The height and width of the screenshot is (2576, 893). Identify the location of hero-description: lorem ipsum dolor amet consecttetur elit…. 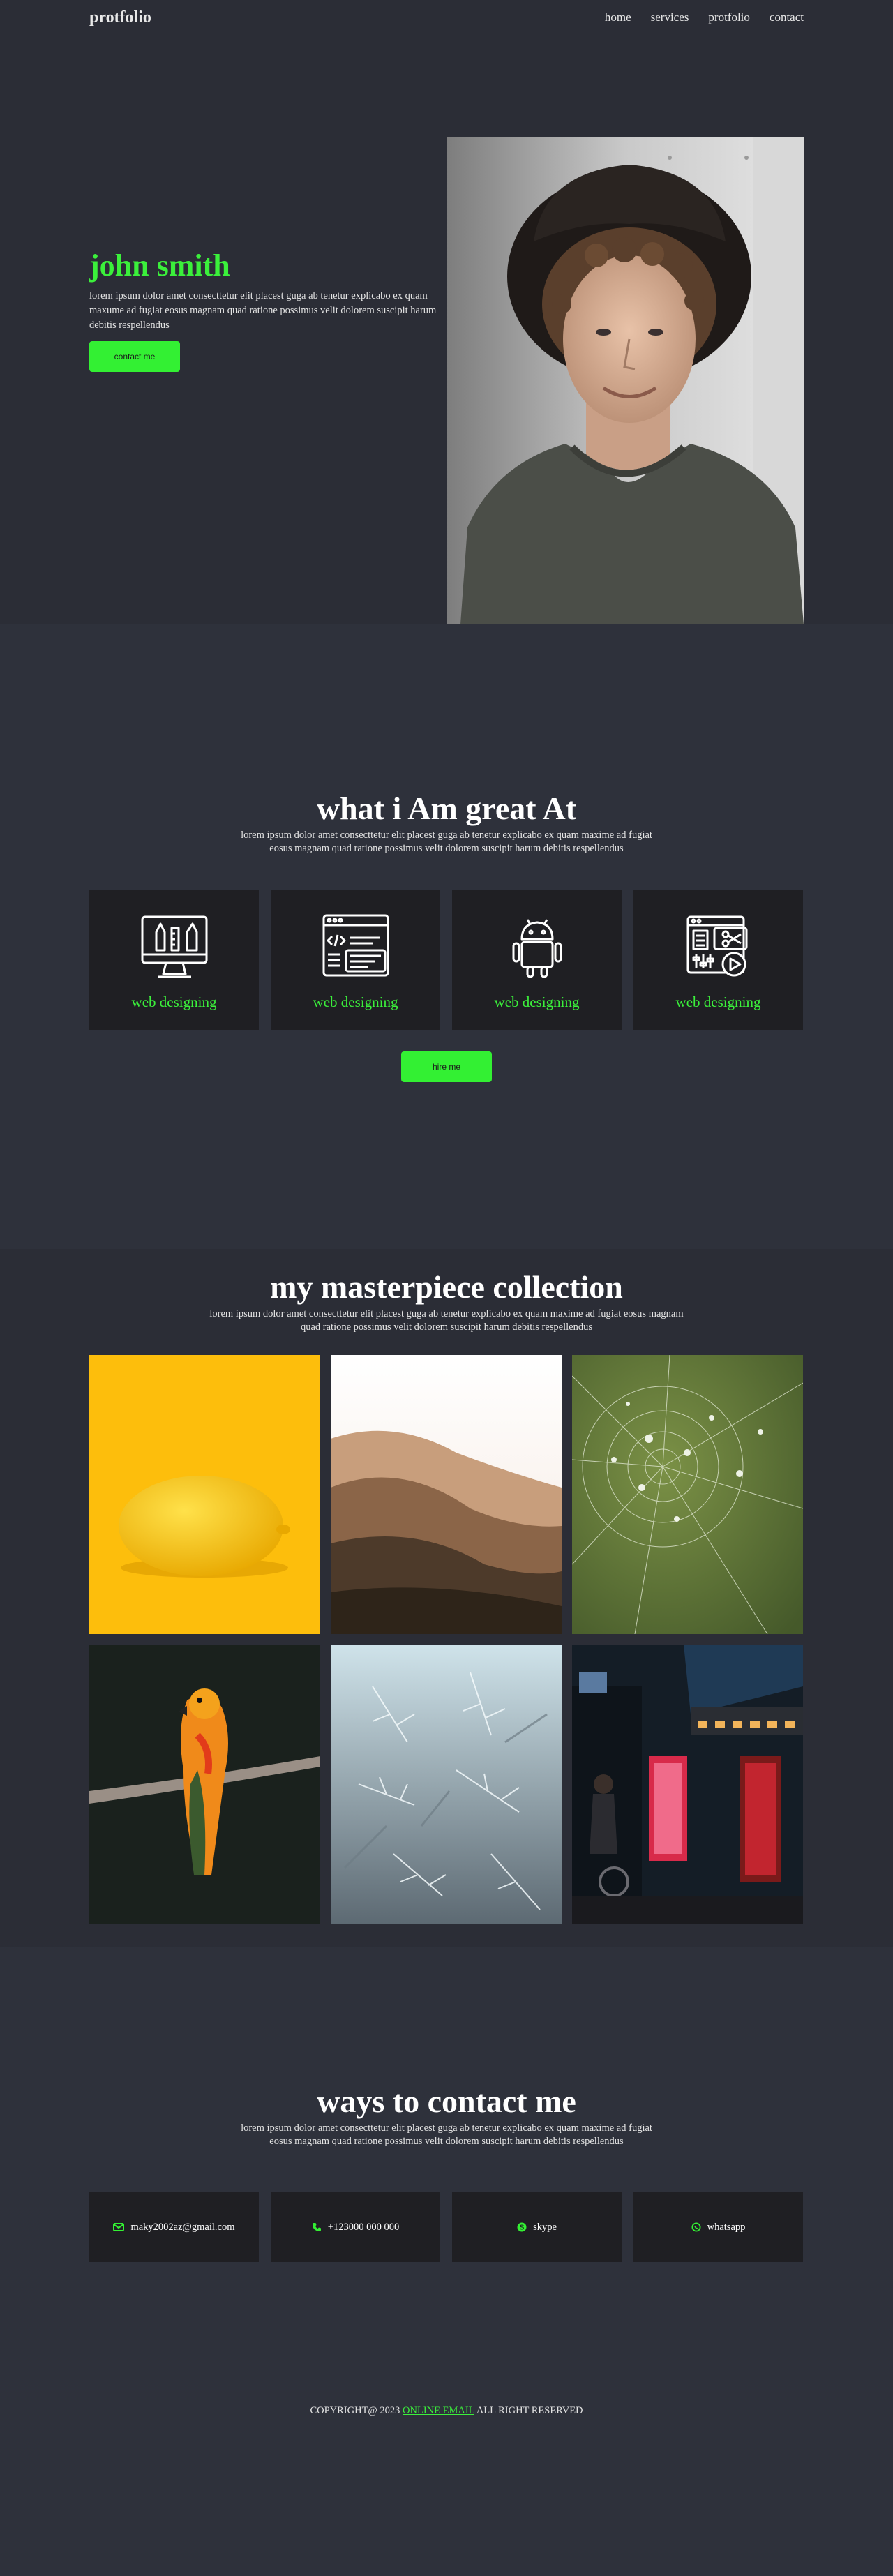
(263, 310).